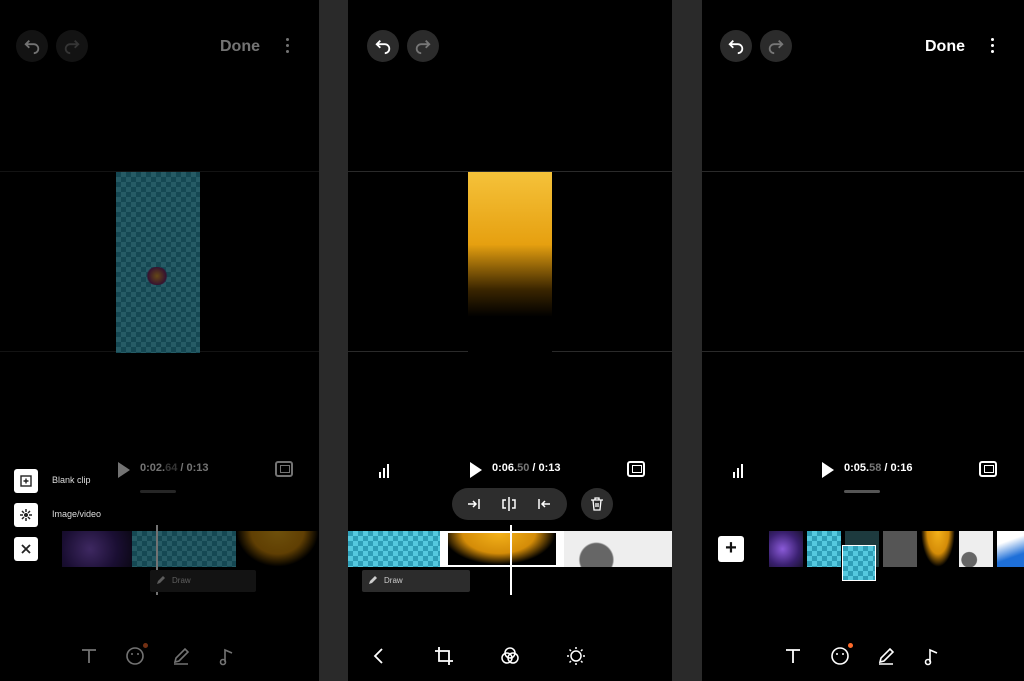 This screenshot has height=681, width=1024. I want to click on trim-end-button, so click(543, 504).